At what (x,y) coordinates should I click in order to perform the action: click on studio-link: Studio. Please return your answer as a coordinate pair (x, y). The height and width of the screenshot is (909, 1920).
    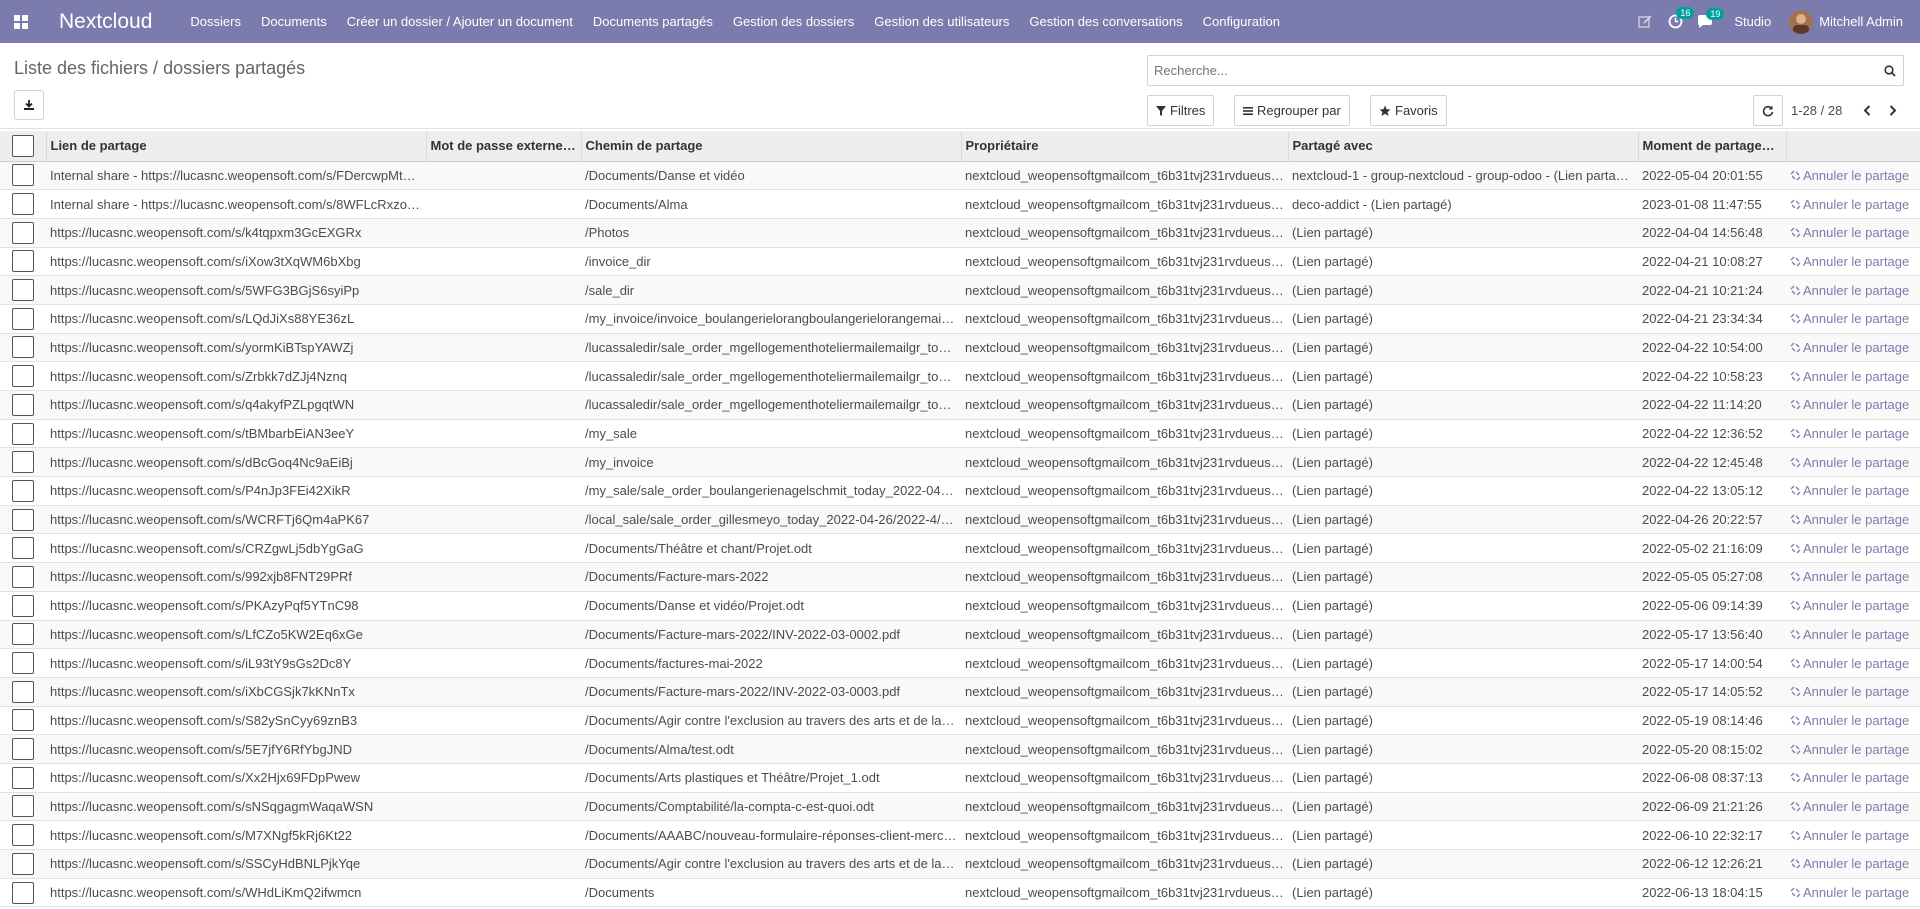
    Looking at the image, I should click on (1752, 21).